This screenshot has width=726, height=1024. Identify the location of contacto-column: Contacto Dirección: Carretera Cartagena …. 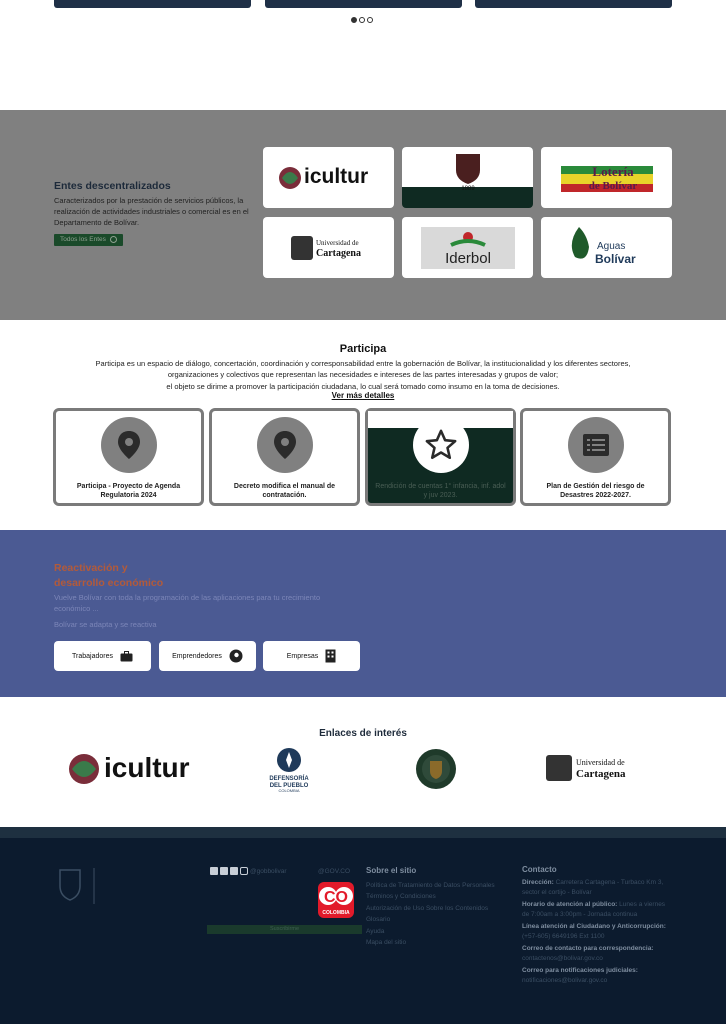
(598, 925).